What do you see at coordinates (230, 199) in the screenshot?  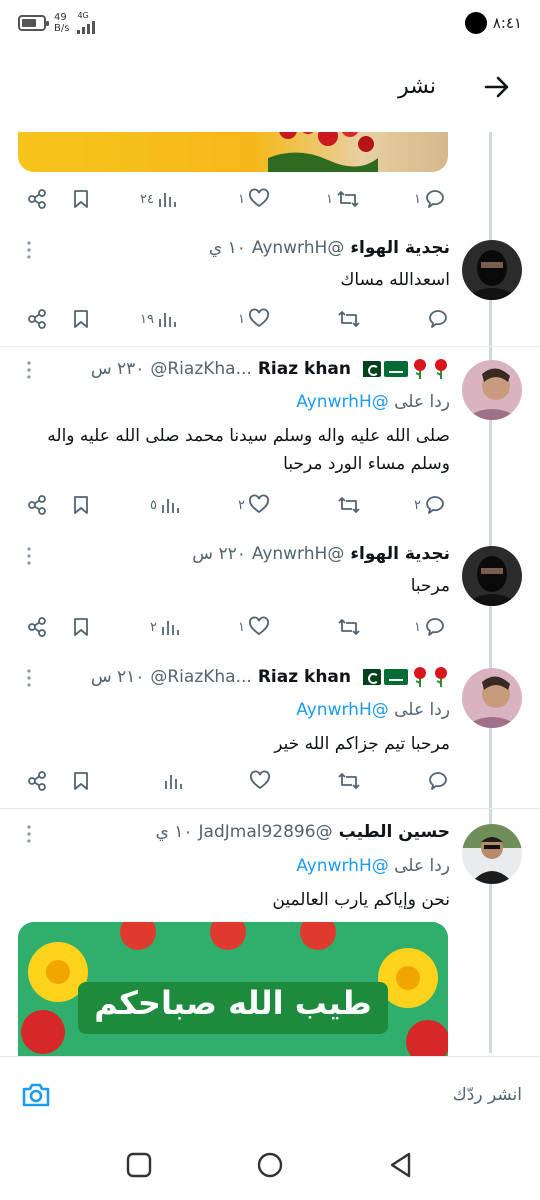 I see `top-post-actions: ٢٤ ١ ١ ١` at bounding box center [230, 199].